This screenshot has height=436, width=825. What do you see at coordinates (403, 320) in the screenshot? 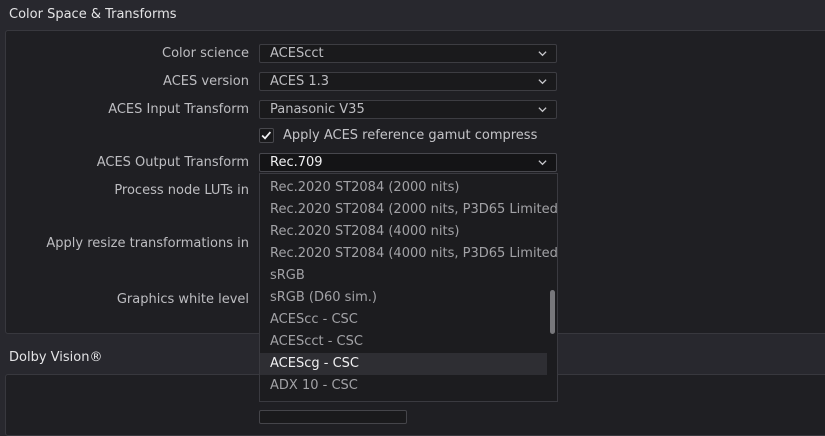
I see `dropdown-option: ACEScc - CSC` at bounding box center [403, 320].